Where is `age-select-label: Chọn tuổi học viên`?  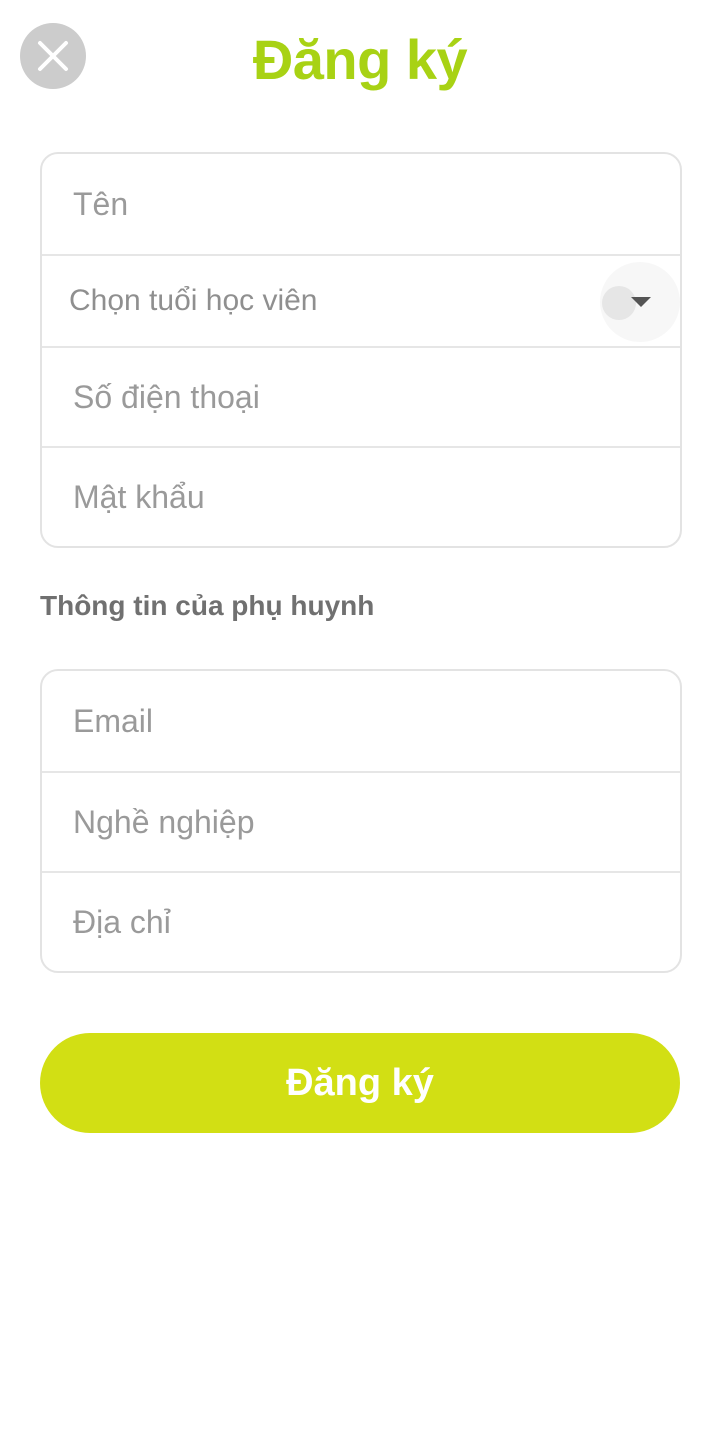
age-select-label: Chọn tuổi học viên is located at coordinates (193, 300).